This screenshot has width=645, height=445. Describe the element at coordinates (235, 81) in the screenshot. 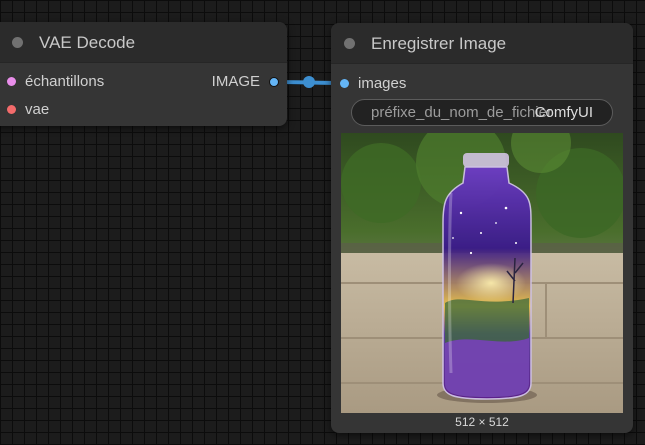

I see `image-output-label: IMAGE` at that location.